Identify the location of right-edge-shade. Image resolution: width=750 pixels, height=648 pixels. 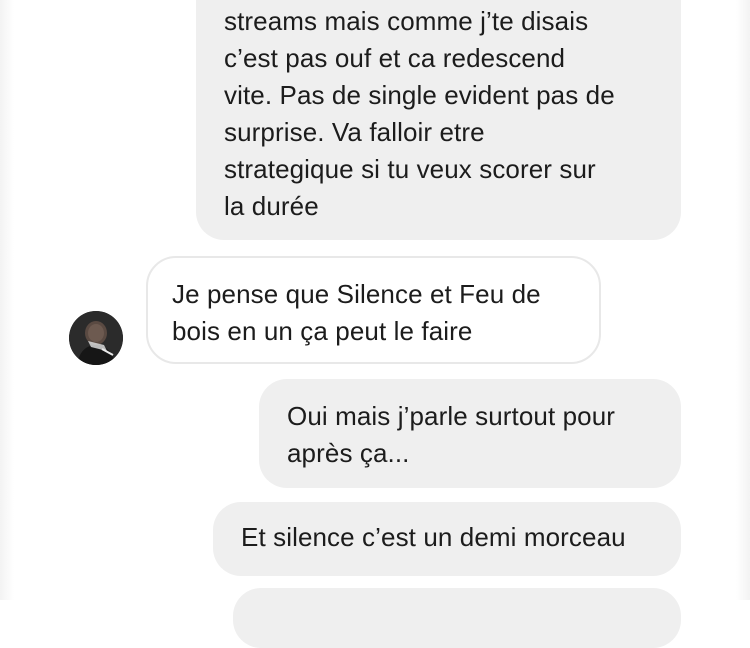
(743, 300).